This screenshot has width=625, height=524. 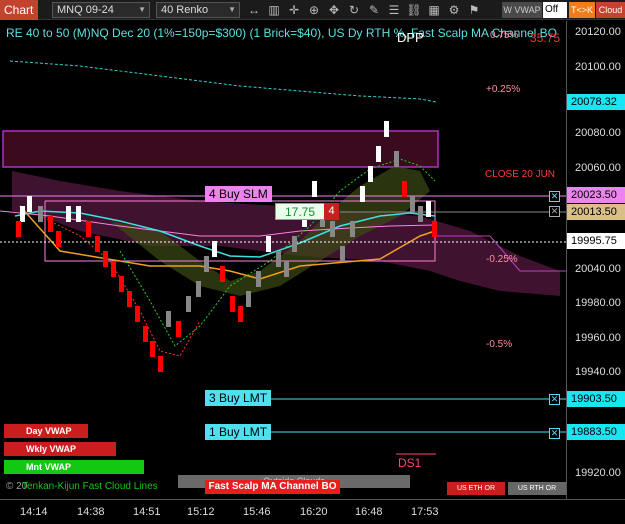 I want to click on price-tick: 20120.00, so click(x=598, y=32).